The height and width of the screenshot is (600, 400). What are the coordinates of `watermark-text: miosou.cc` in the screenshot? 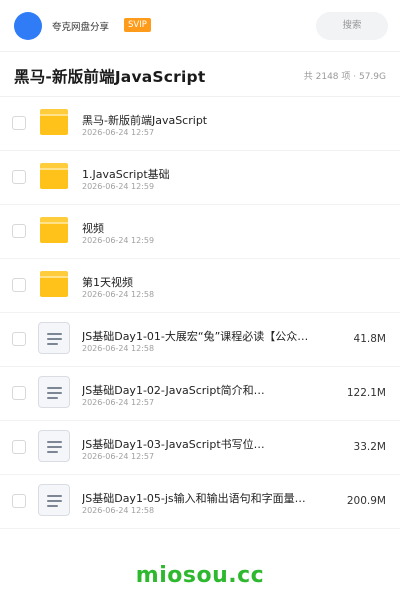 It's located at (200, 575).